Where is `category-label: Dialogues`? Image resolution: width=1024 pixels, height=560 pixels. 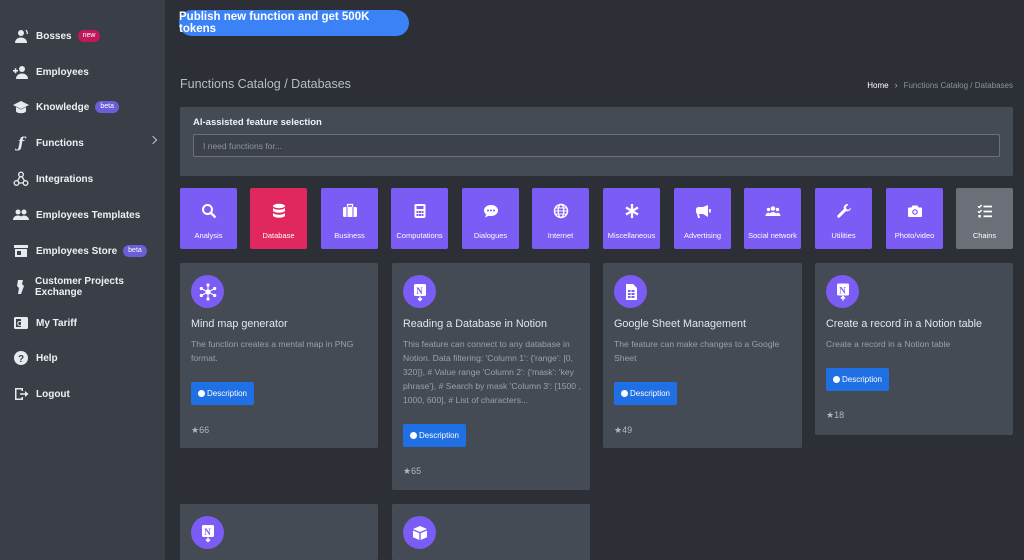
category-label: Dialogues is located at coordinates (490, 235).